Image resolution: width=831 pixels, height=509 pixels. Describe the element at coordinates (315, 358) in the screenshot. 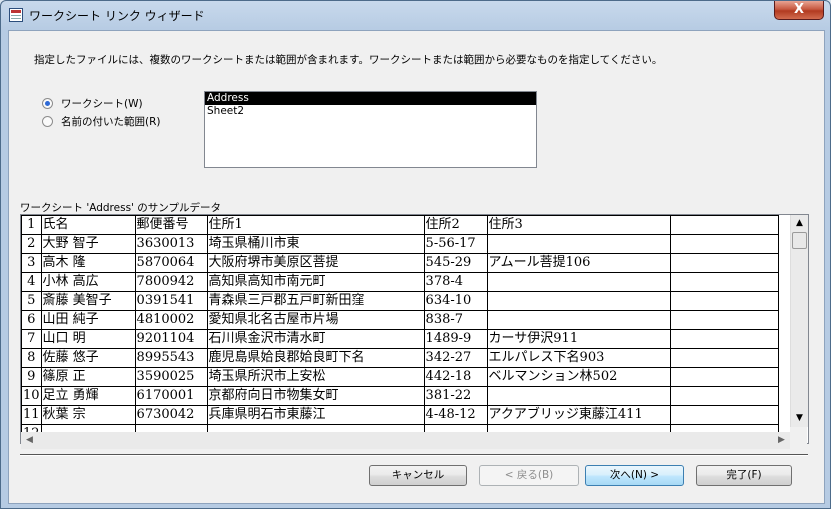

I see `table-cell: 鹿児島県姶良郡姶良町下名` at that location.